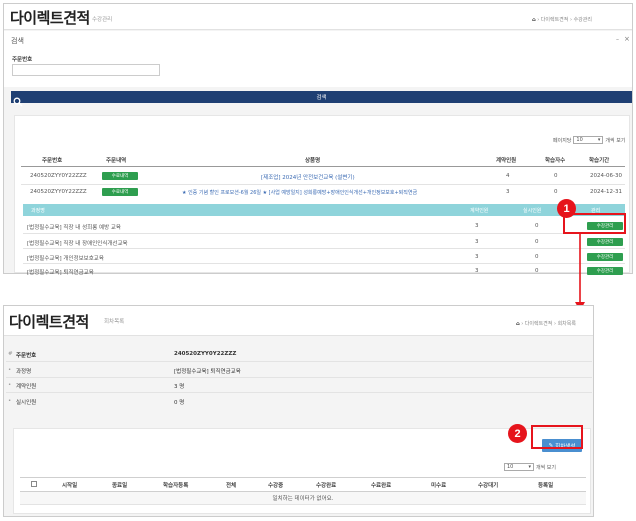 This screenshot has width=636, height=521. What do you see at coordinates (298, 321) in the screenshot?
I see `bottom-header: 다이렉트견적 회차목록 ⌂ › 다이렉트견적 › 회차목록` at bounding box center [298, 321].